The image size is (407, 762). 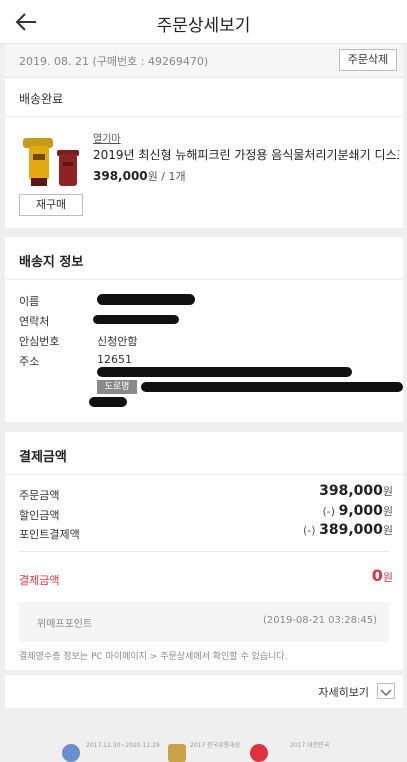 What do you see at coordinates (377, 575) in the screenshot?
I see `total-payment-number: 0` at bounding box center [377, 575].